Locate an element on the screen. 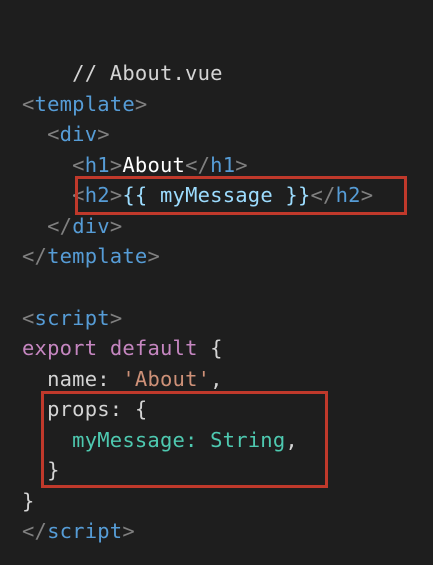  div-open-tag: div is located at coordinates (78, 134).